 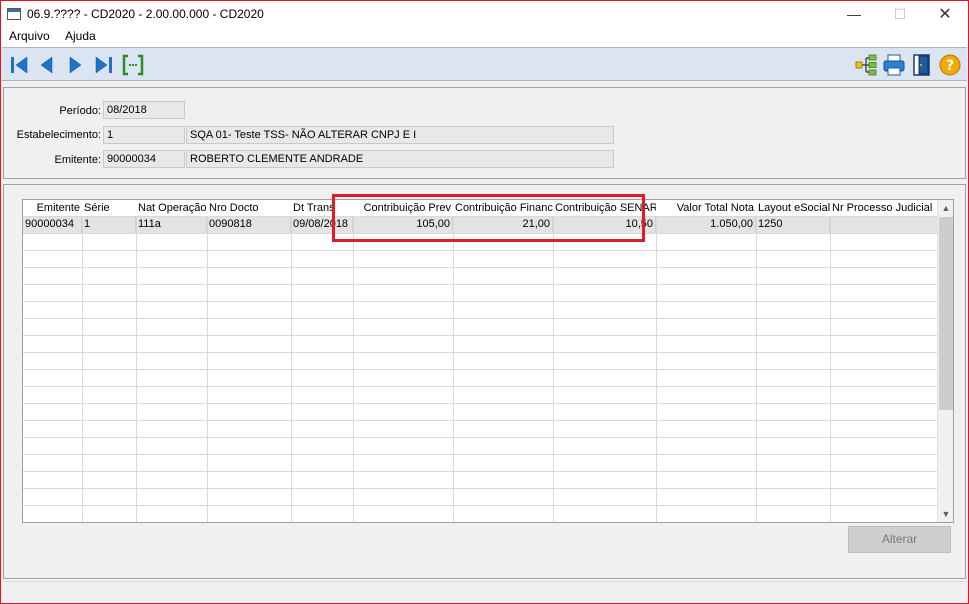 I want to click on print-button, so click(x=894, y=65).